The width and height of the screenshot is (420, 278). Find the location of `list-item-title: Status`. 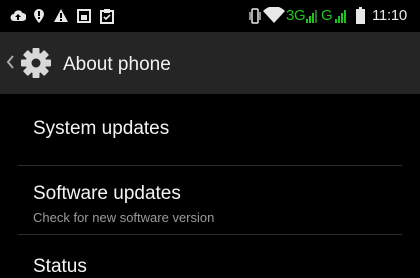

list-item-title: Status is located at coordinates (60, 266).